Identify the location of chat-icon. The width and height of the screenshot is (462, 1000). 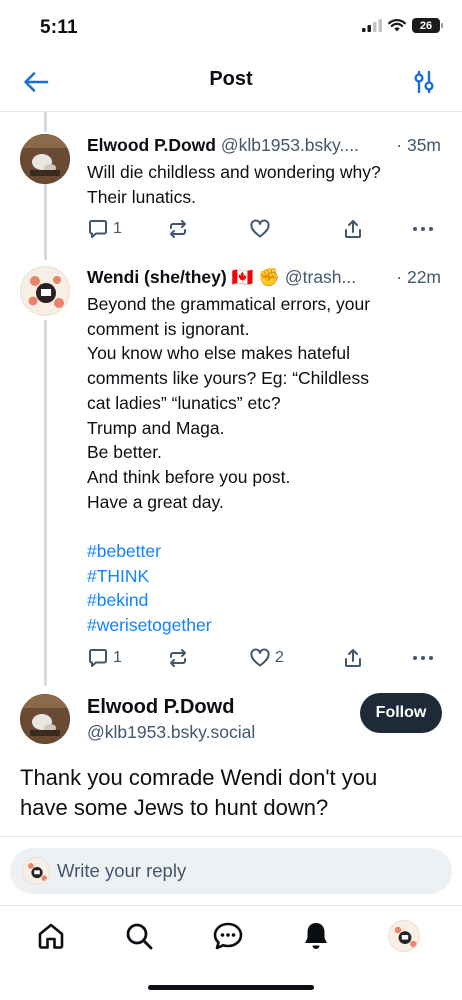
(228, 936).